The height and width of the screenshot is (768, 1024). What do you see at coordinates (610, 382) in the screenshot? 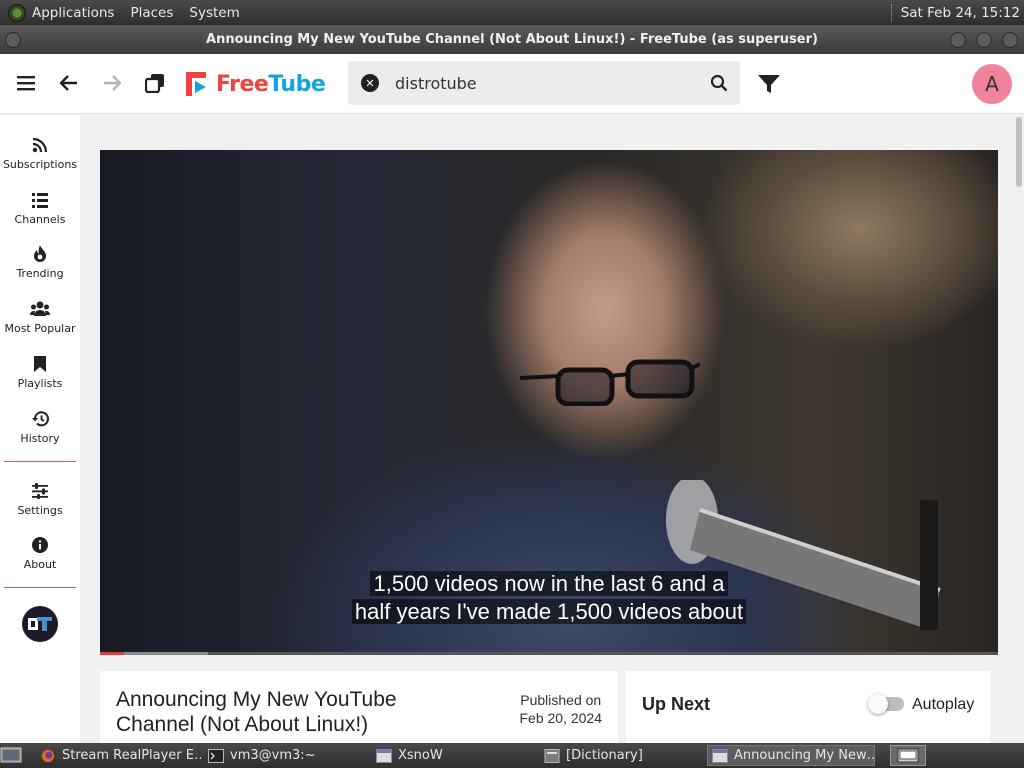
I see `video-frame-glasses` at bounding box center [610, 382].